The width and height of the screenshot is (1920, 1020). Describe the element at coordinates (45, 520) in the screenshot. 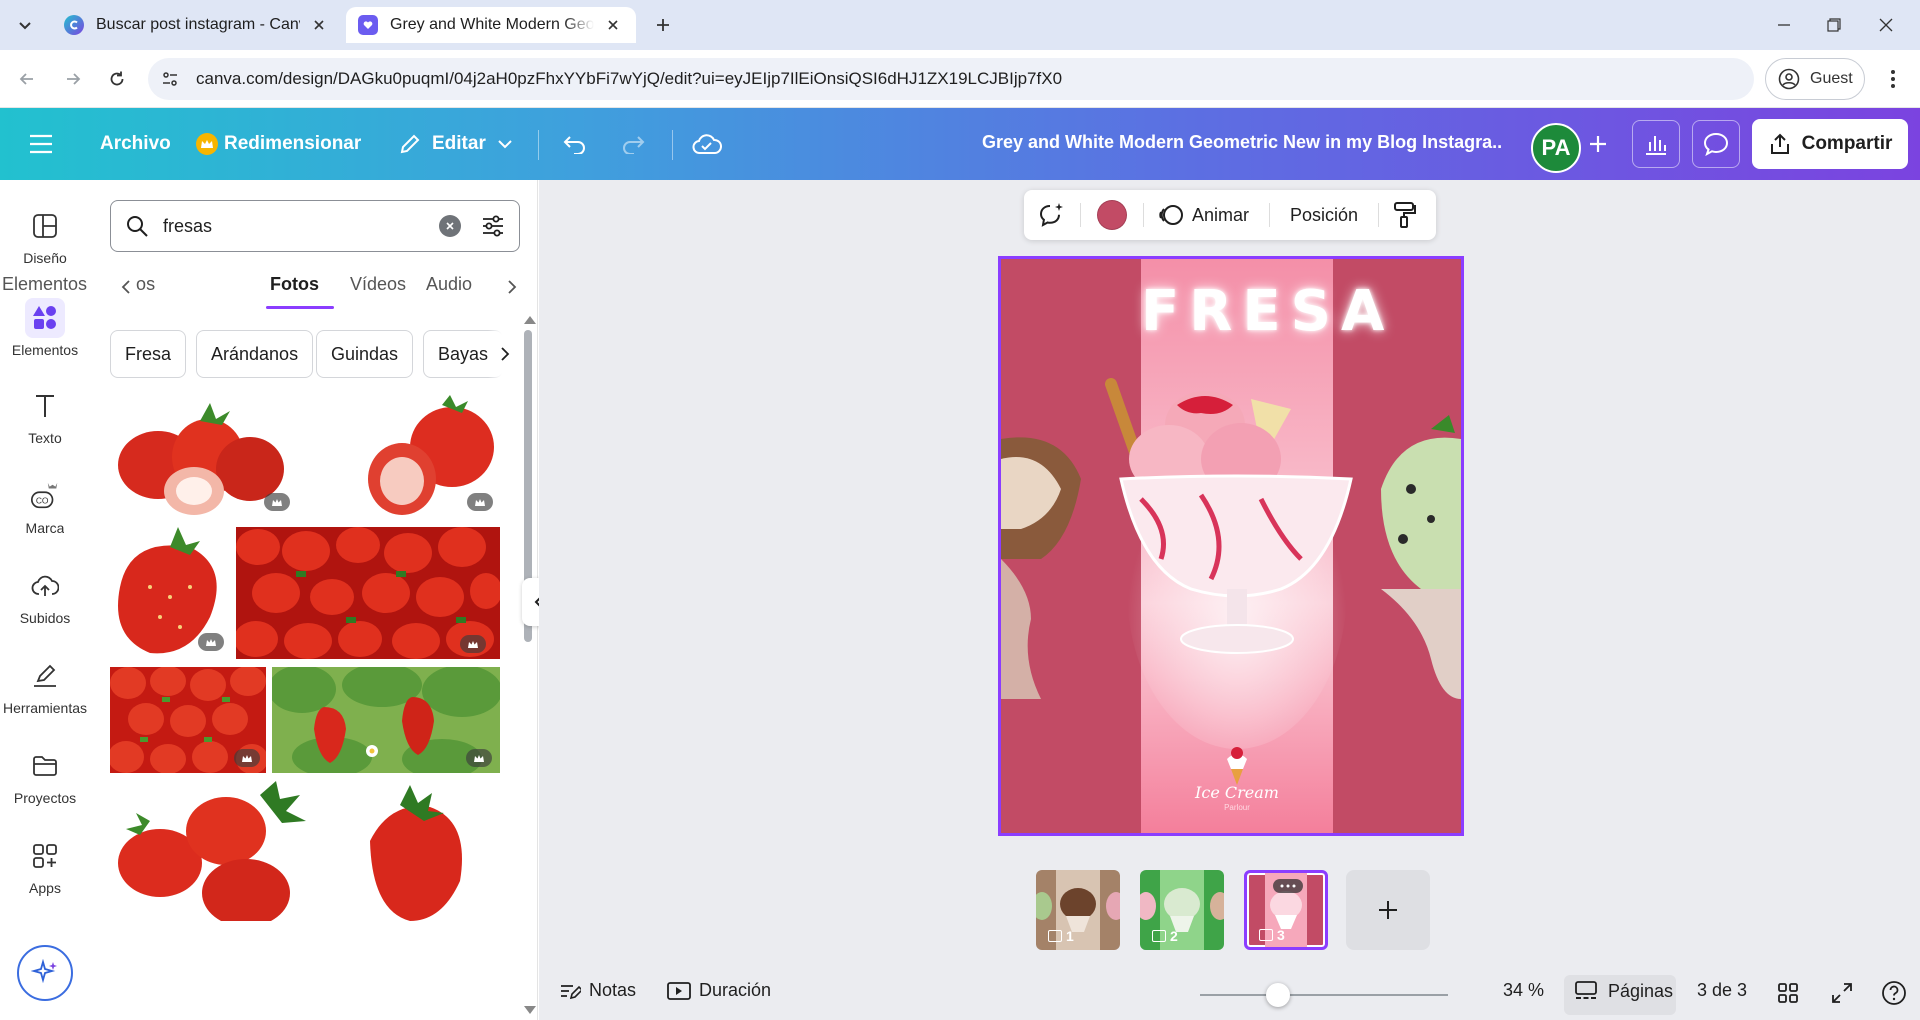

I see `rail-item-brand: CO Marca` at that location.